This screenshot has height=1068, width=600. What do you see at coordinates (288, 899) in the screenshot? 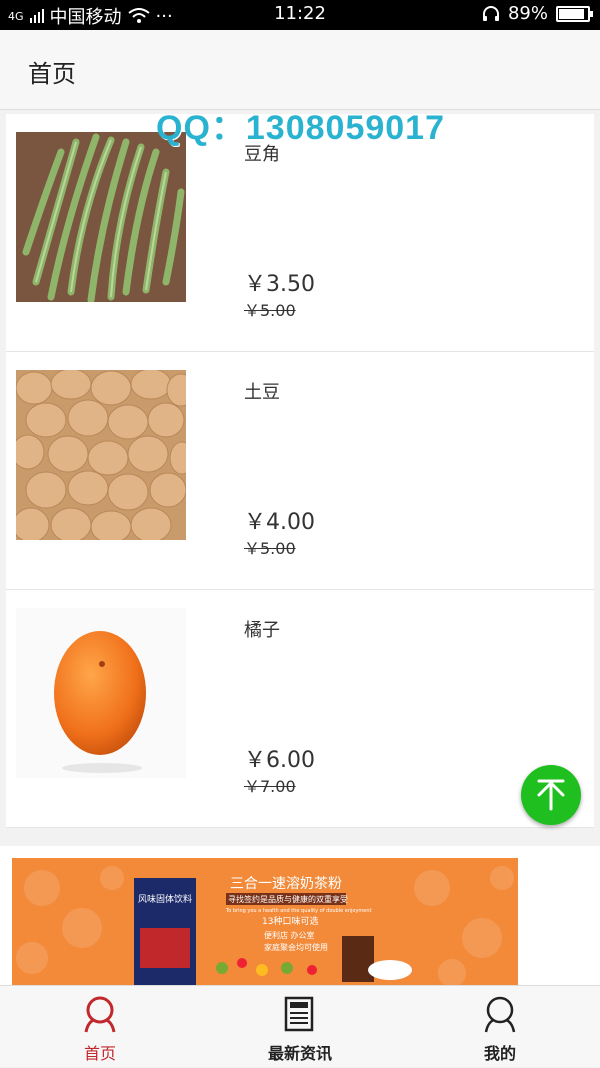
I see `banner-sub1: 寻找签约是品质与健康的双重享受` at bounding box center [288, 899].